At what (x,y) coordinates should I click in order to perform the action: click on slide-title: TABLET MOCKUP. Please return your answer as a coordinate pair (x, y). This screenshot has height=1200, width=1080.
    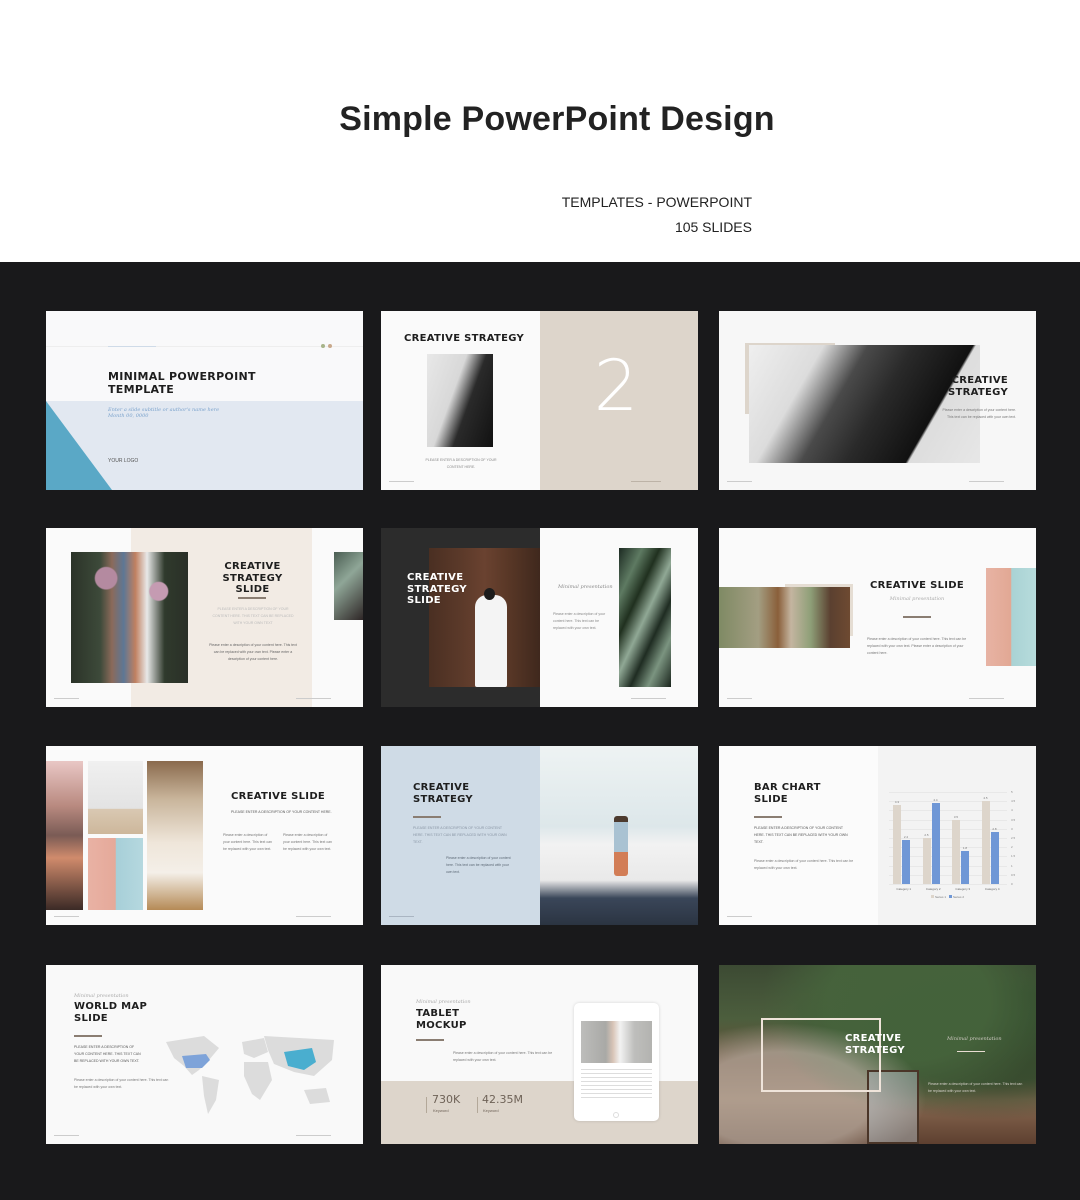
    Looking at the image, I should click on (441, 1019).